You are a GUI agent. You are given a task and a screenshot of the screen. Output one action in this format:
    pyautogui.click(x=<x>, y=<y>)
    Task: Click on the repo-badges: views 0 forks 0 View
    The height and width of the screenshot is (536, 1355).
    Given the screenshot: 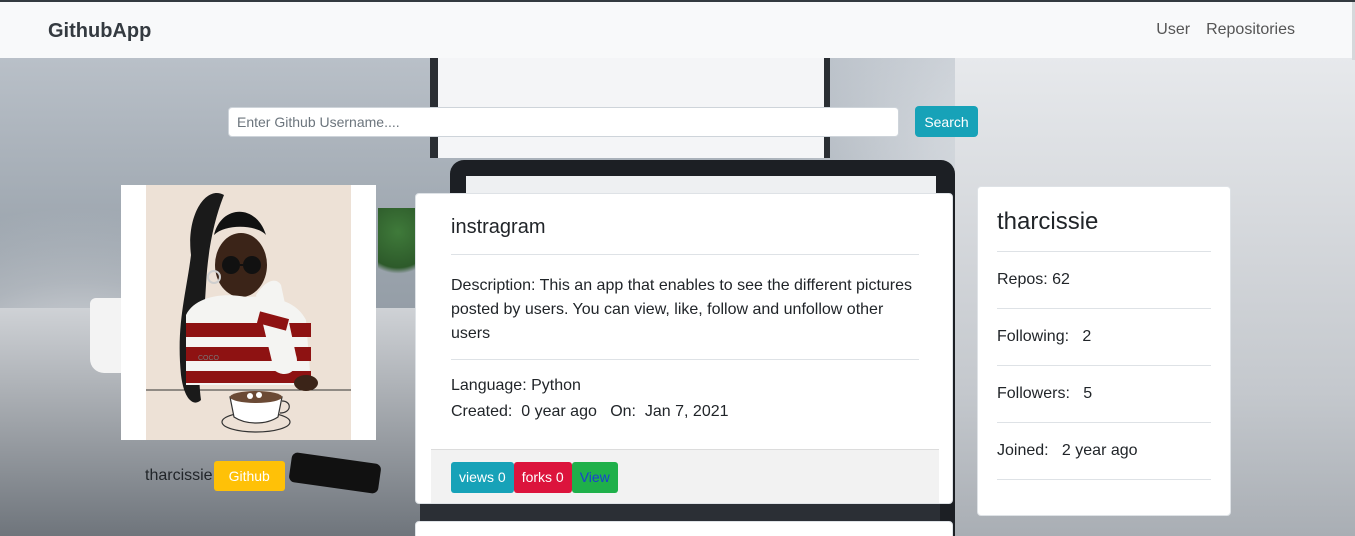 What is the action you would take?
    pyautogui.click(x=534, y=477)
    